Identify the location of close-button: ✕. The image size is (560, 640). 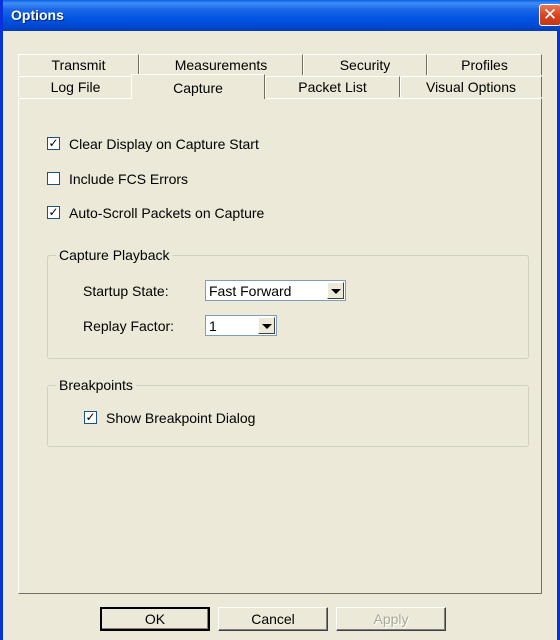
(549, 15).